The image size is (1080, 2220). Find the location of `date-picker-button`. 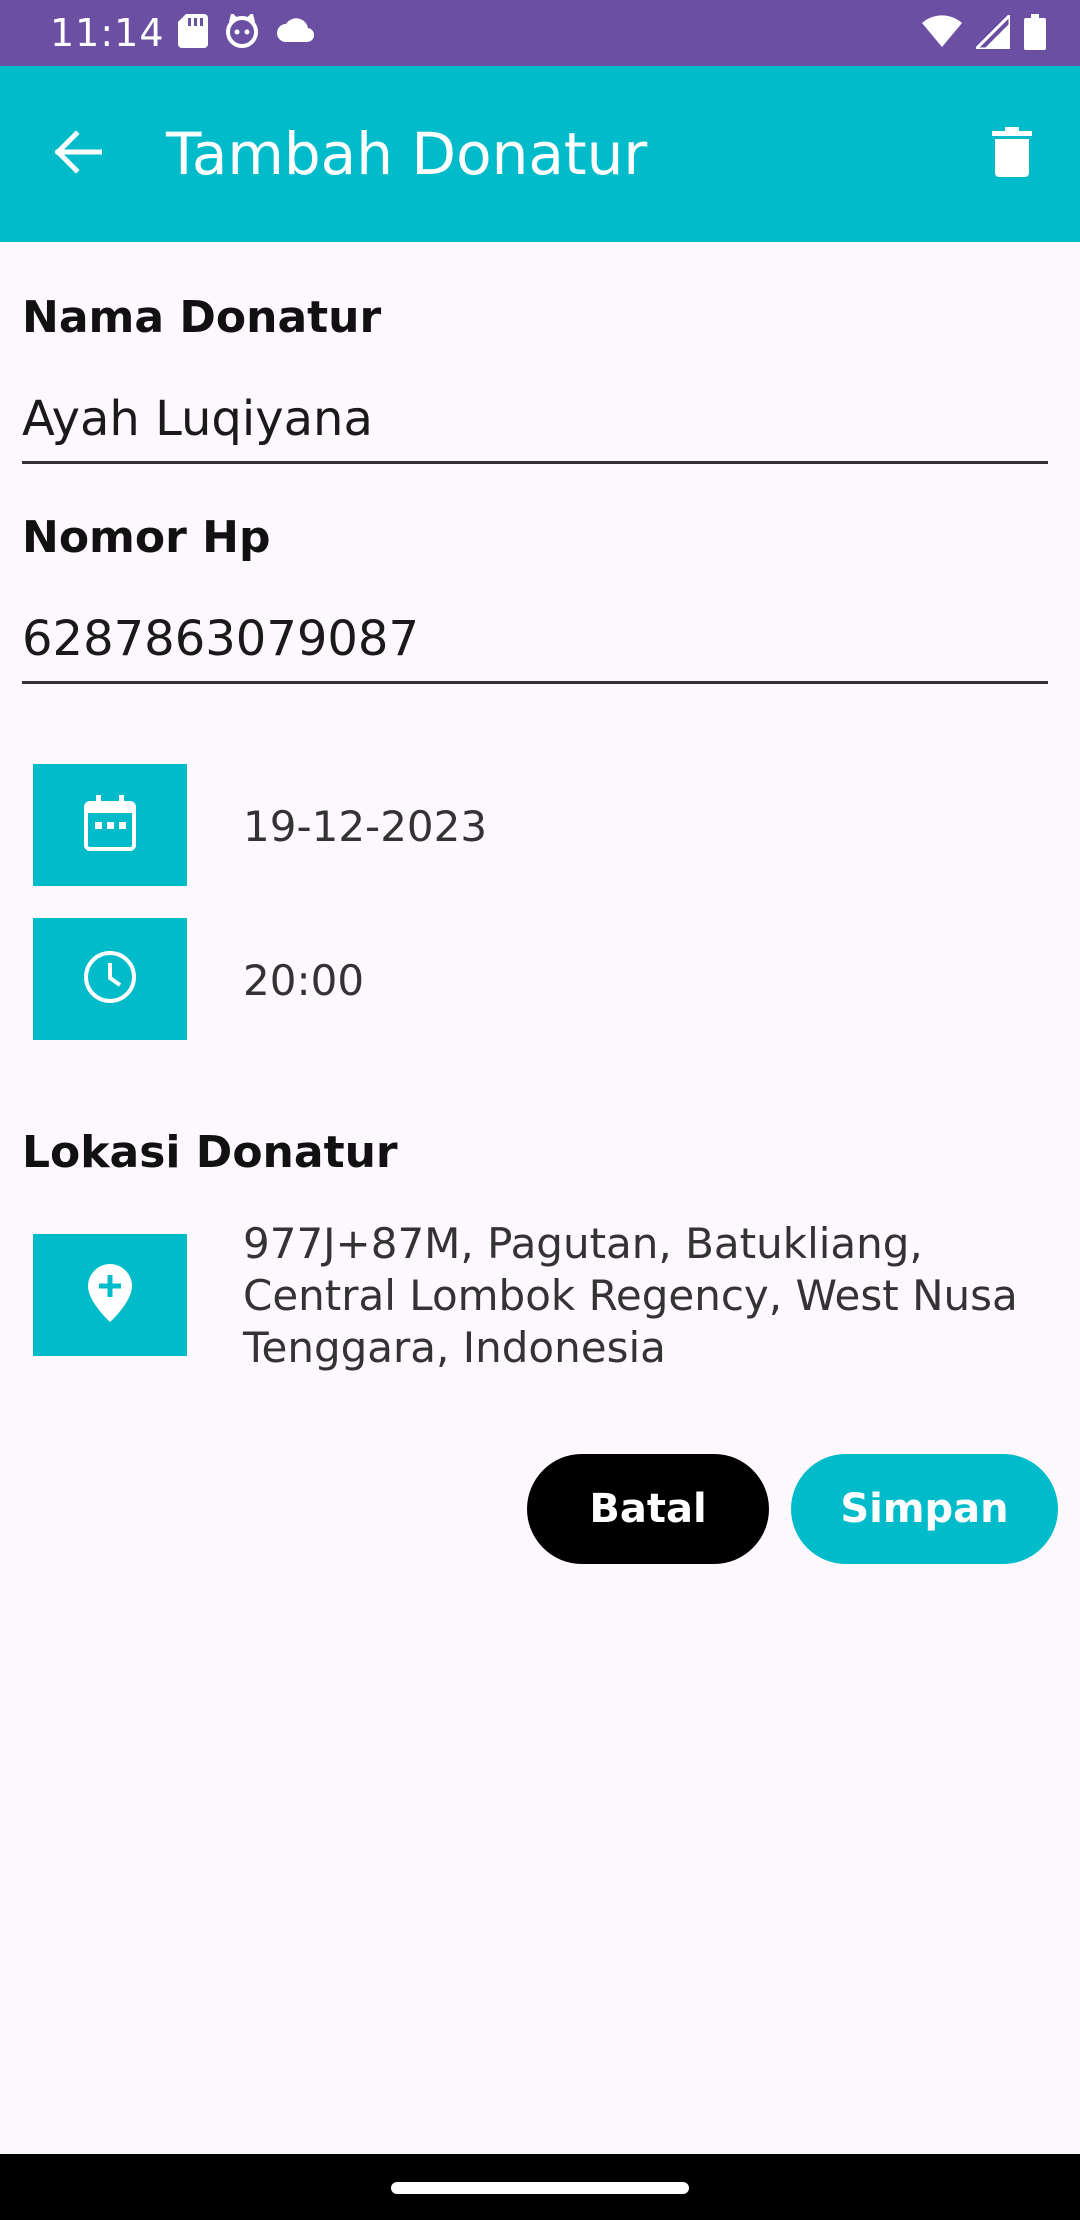

date-picker-button is located at coordinates (110, 825).